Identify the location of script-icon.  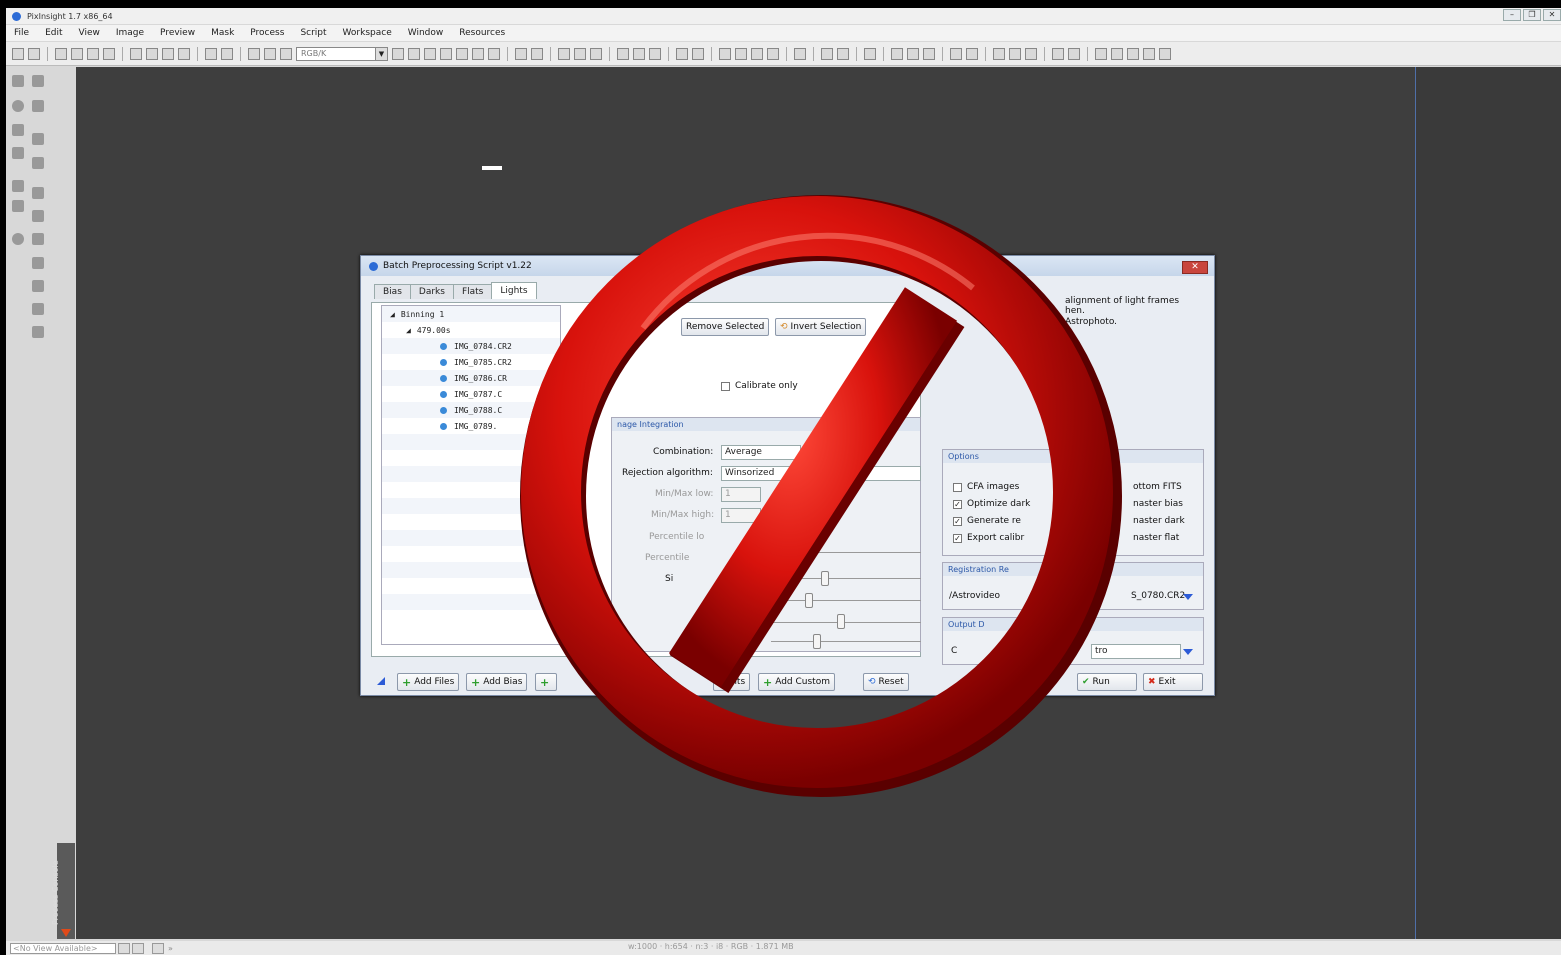
(870, 53).